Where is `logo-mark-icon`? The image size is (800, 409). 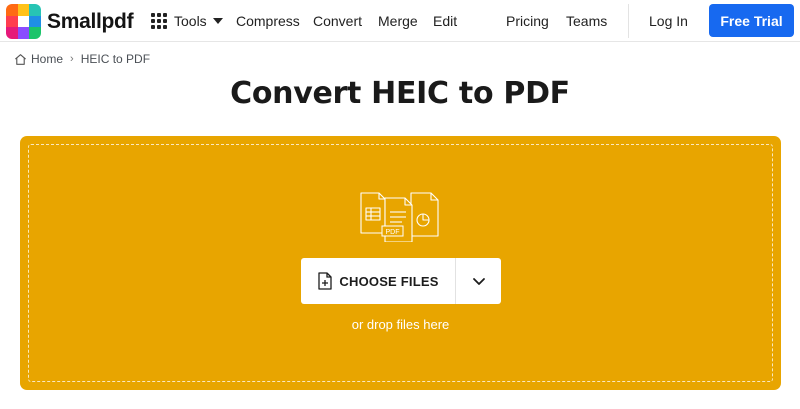
logo-mark-icon is located at coordinates (23, 21).